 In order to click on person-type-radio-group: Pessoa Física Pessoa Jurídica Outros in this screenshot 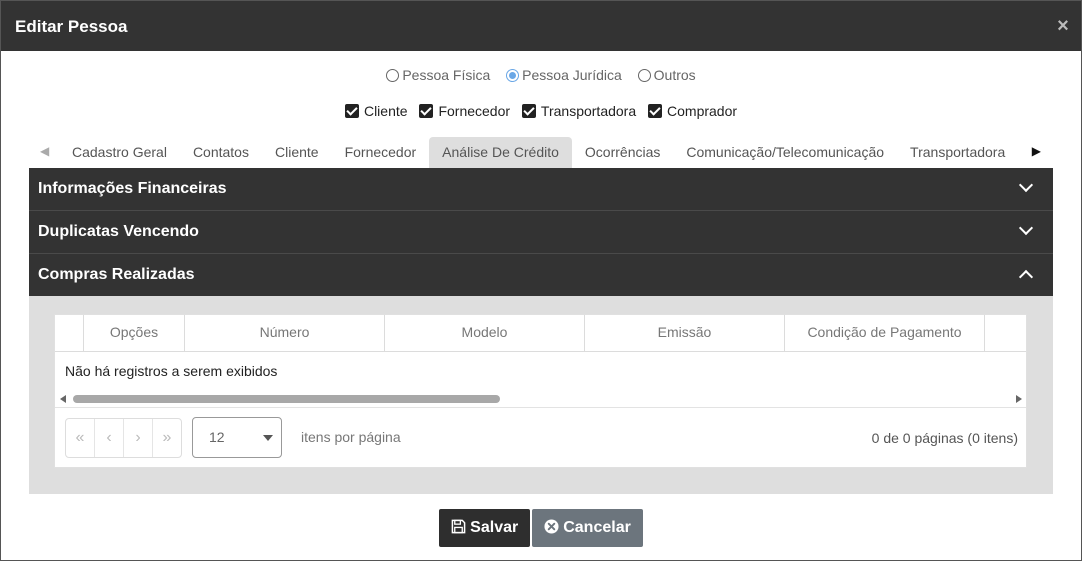, I will do `click(541, 74)`.